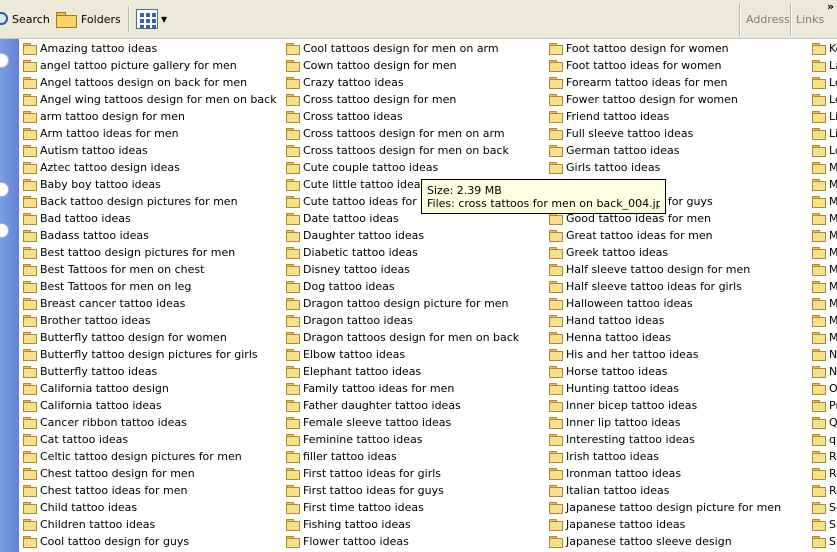 Image resolution: width=837 pixels, height=552 pixels. What do you see at coordinates (402, 252) in the screenshot?
I see `folder-item: Diabetic tattoo ideas` at bounding box center [402, 252].